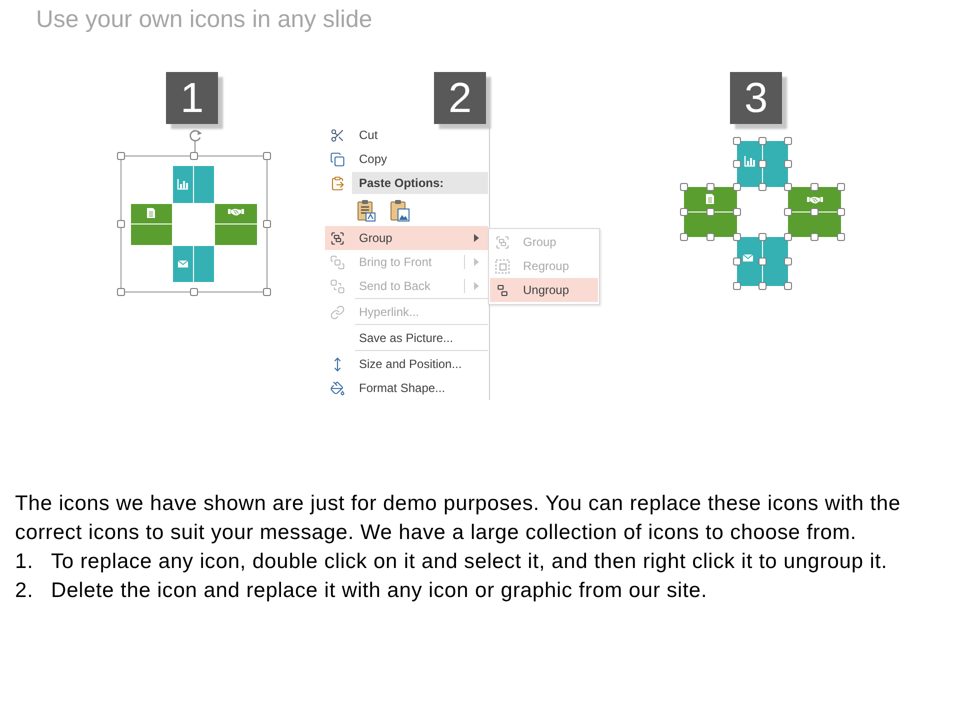 This screenshot has width=960, height=720. Describe the element at coordinates (458, 518) in the screenshot. I see `description-text: The icons we have shown are just for demo purposes. You can replace these icons with the correct icons to suit your message. We have a large collection of icons to choose from.` at that location.